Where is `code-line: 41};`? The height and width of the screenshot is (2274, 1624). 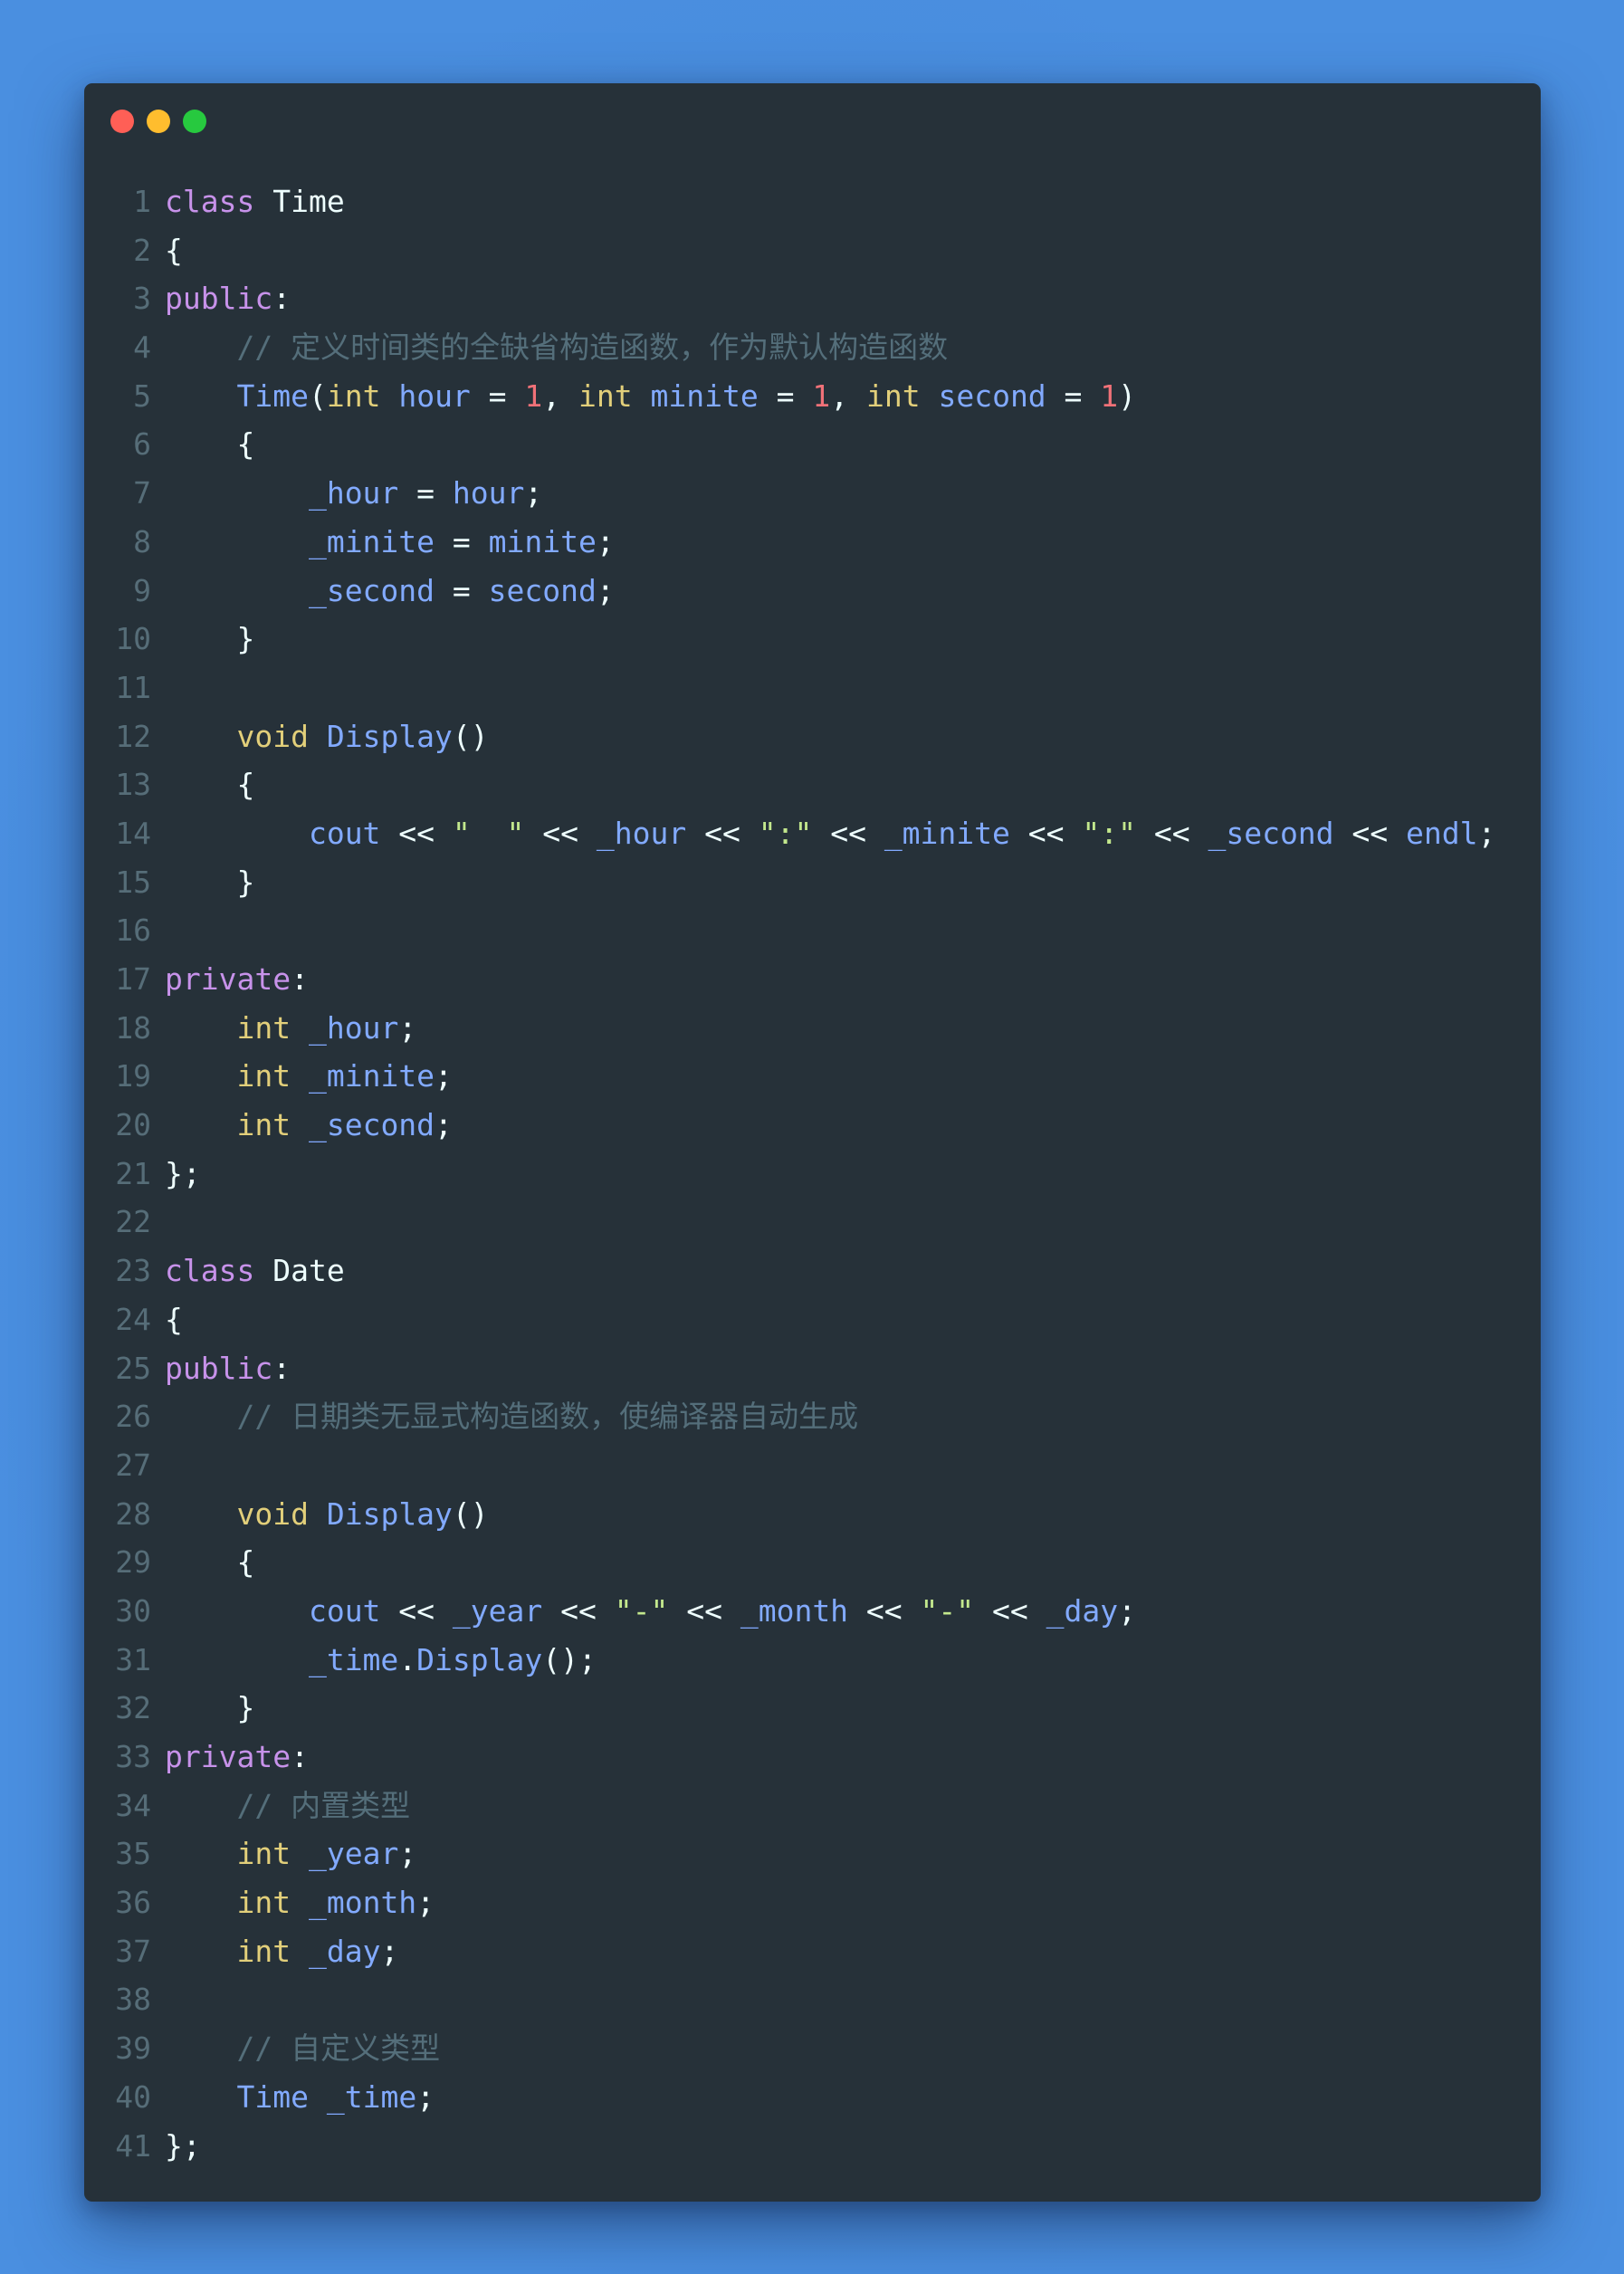 code-line: 41}; is located at coordinates (812, 2146).